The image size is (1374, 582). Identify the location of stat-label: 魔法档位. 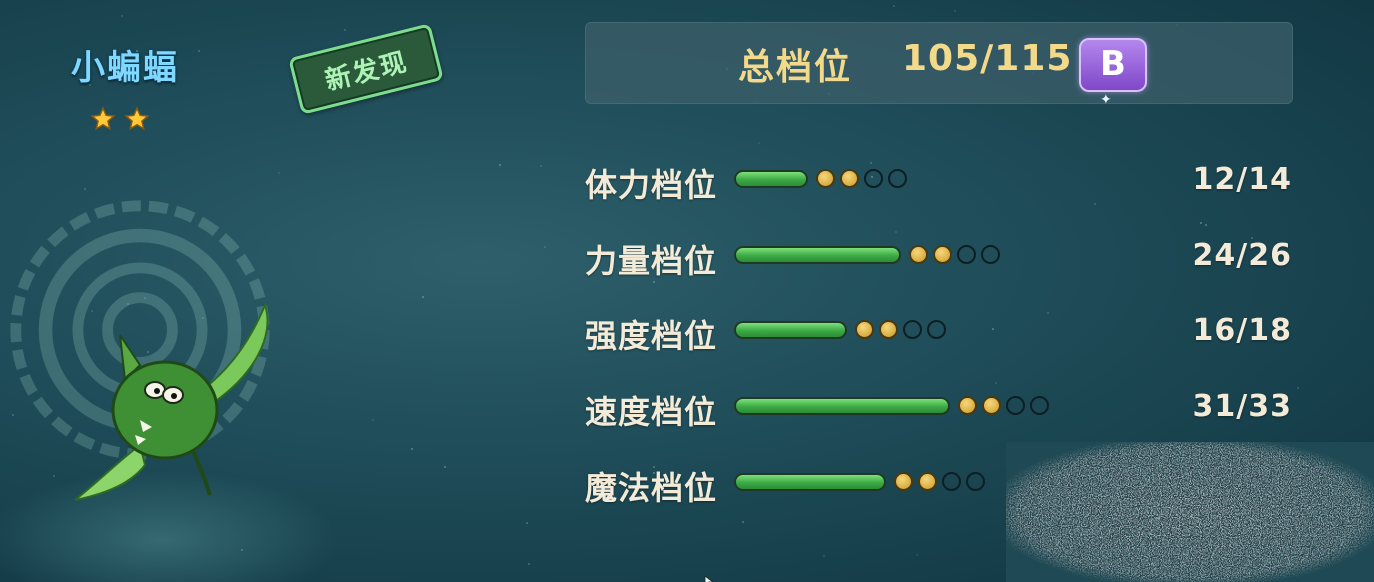
(651, 488).